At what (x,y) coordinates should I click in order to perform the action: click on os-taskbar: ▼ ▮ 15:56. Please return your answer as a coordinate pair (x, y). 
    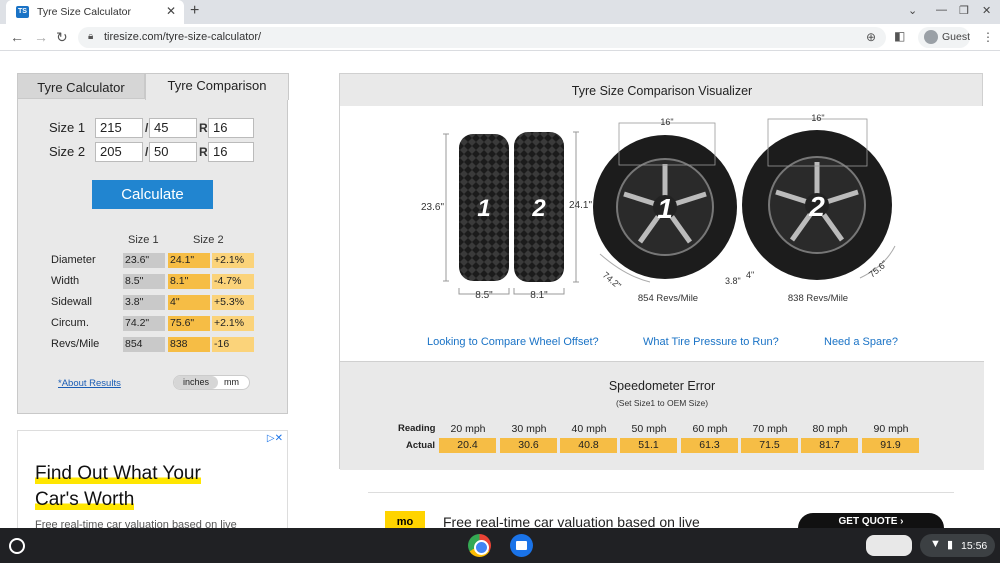
    Looking at the image, I should click on (500, 545).